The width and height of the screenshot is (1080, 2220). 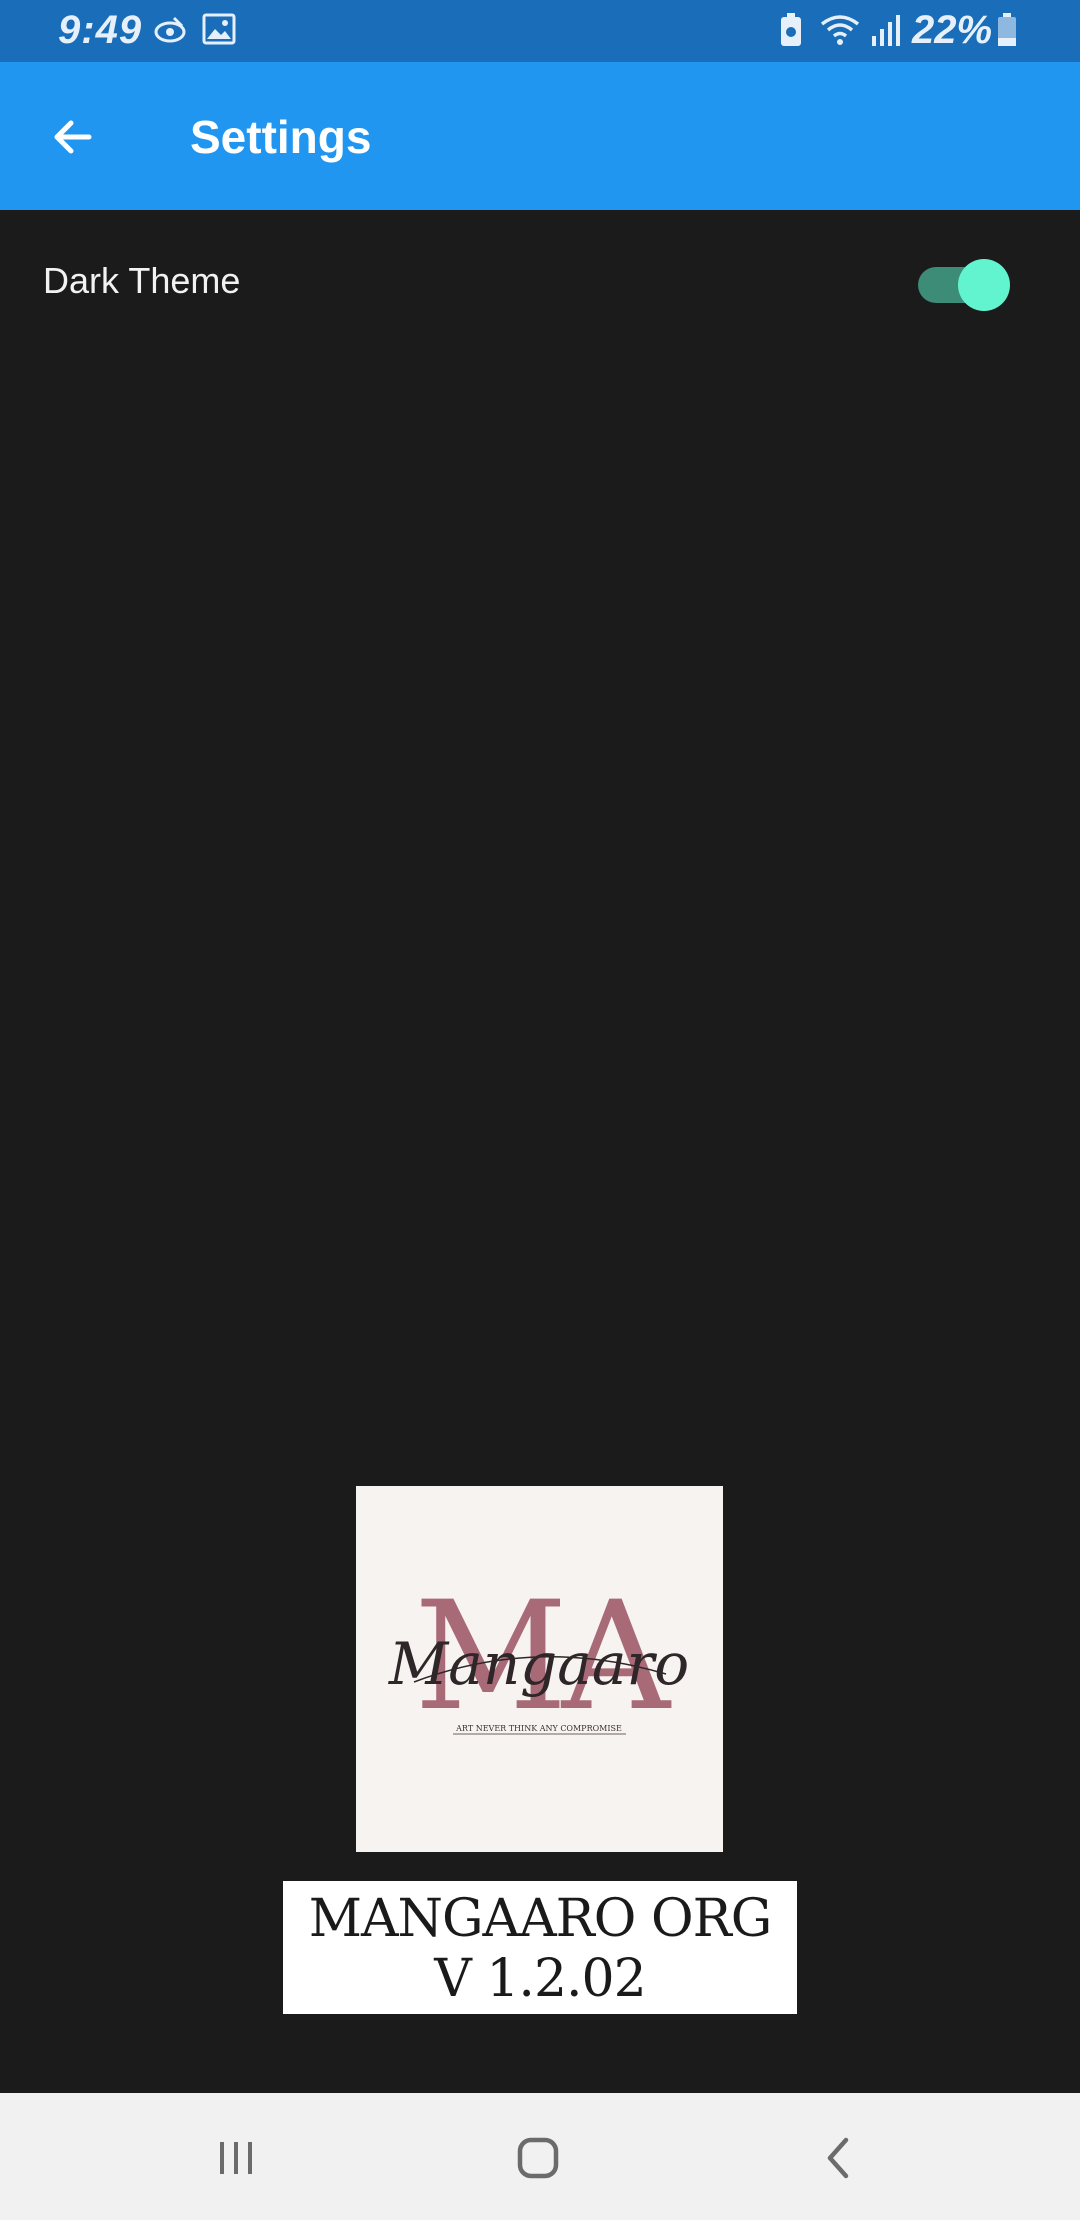 What do you see at coordinates (538, 1728) in the screenshot?
I see `logo-tagline: ART NEVER THINK ANY COMPROMISE` at bounding box center [538, 1728].